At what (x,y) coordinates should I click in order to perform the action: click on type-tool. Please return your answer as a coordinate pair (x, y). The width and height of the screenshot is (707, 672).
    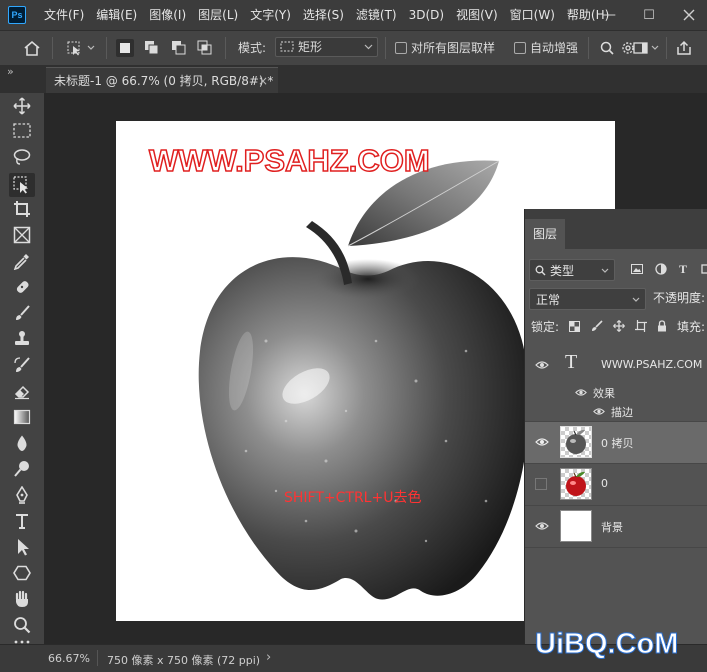
    Looking at the image, I should click on (22, 521).